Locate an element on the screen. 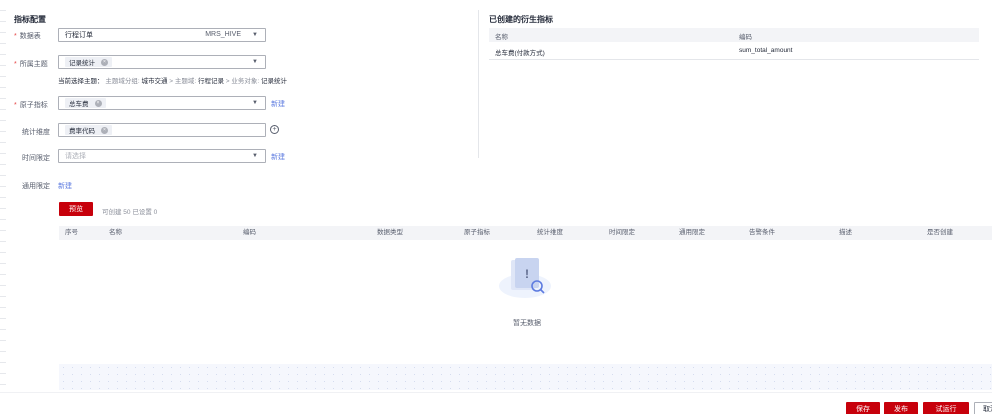  col-atomic: 原子指标 is located at coordinates (477, 232).